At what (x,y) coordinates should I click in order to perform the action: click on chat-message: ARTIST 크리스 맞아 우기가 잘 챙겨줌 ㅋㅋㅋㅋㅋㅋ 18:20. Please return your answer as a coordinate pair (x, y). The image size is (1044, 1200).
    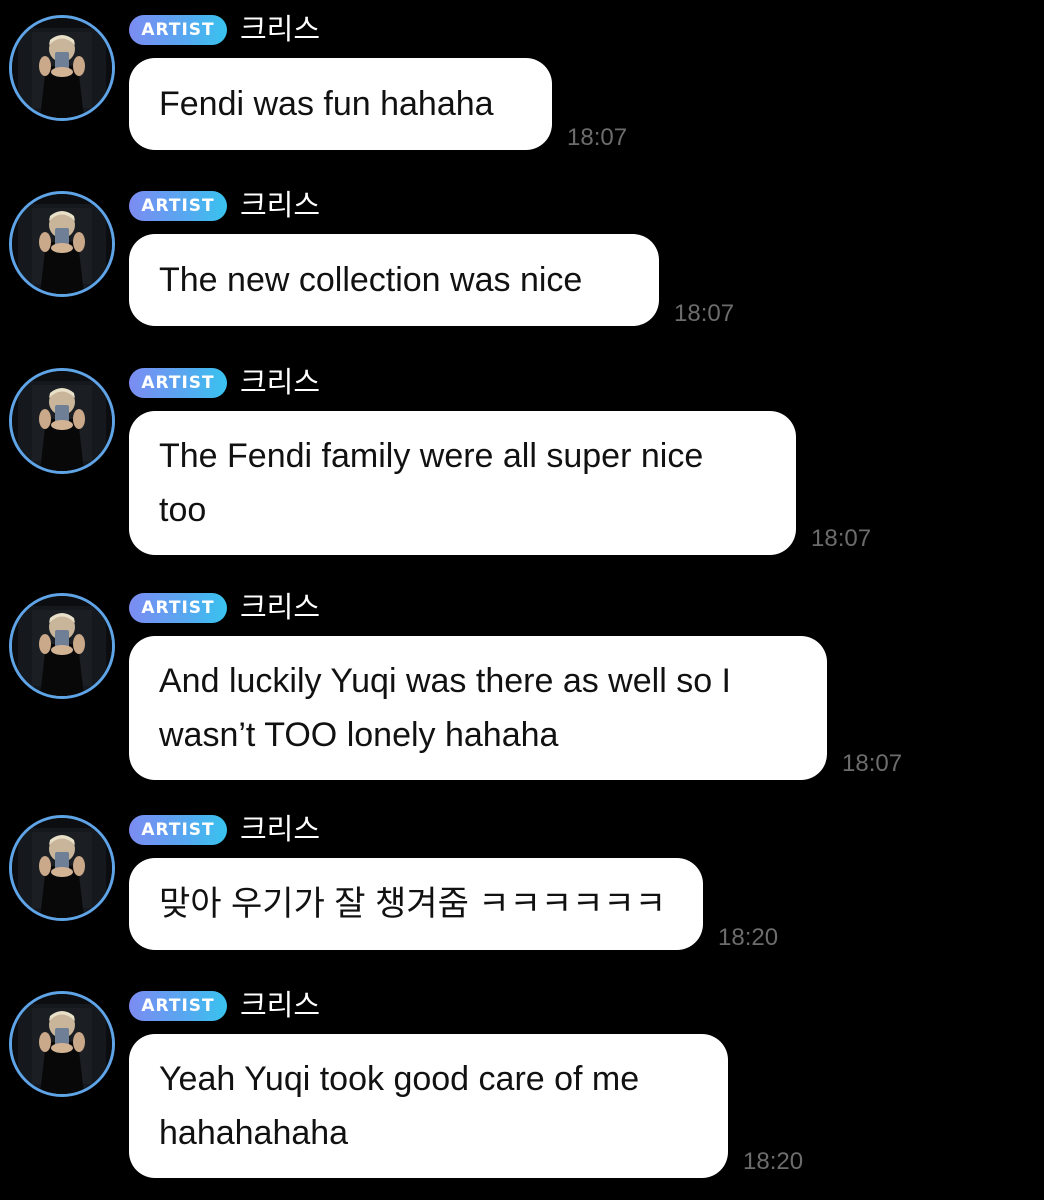
    Looking at the image, I should click on (522, 883).